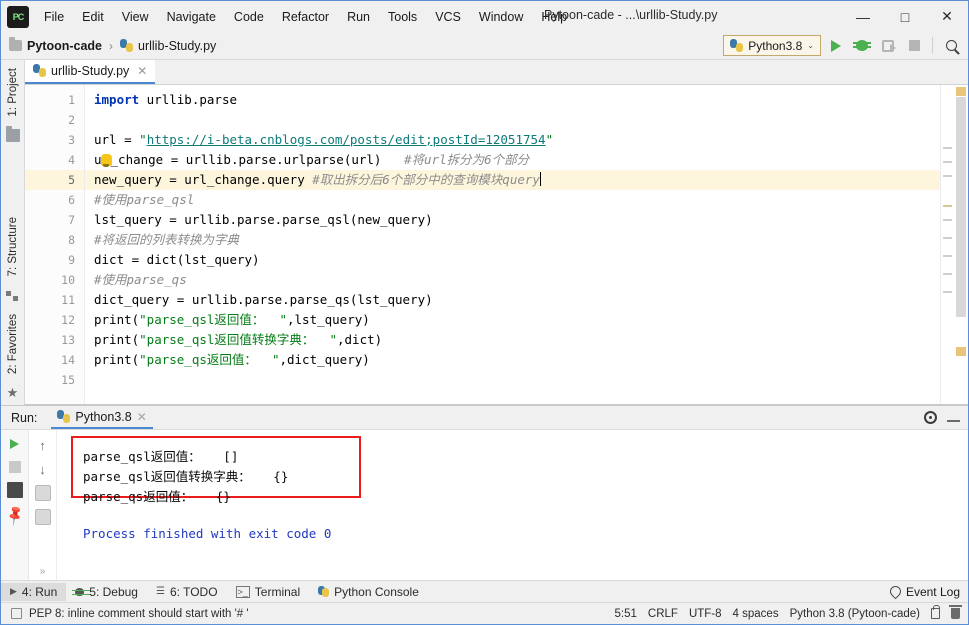 The image size is (969, 625). Describe the element at coordinates (42, 517) in the screenshot. I see `scroll-to-end-button` at that location.